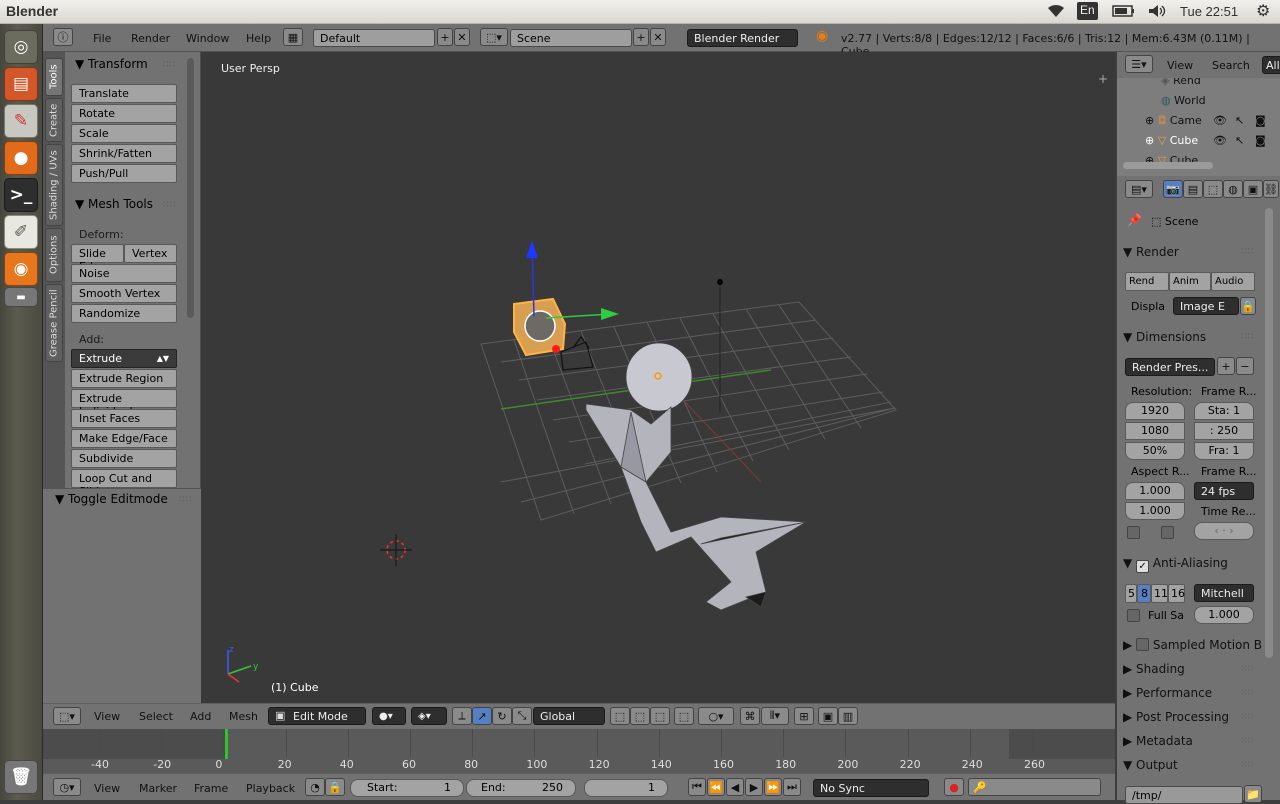 This screenshot has width=1280, height=804. What do you see at coordinates (775, 716) in the screenshot?
I see `snap-element-icon: ⫴▾` at bounding box center [775, 716].